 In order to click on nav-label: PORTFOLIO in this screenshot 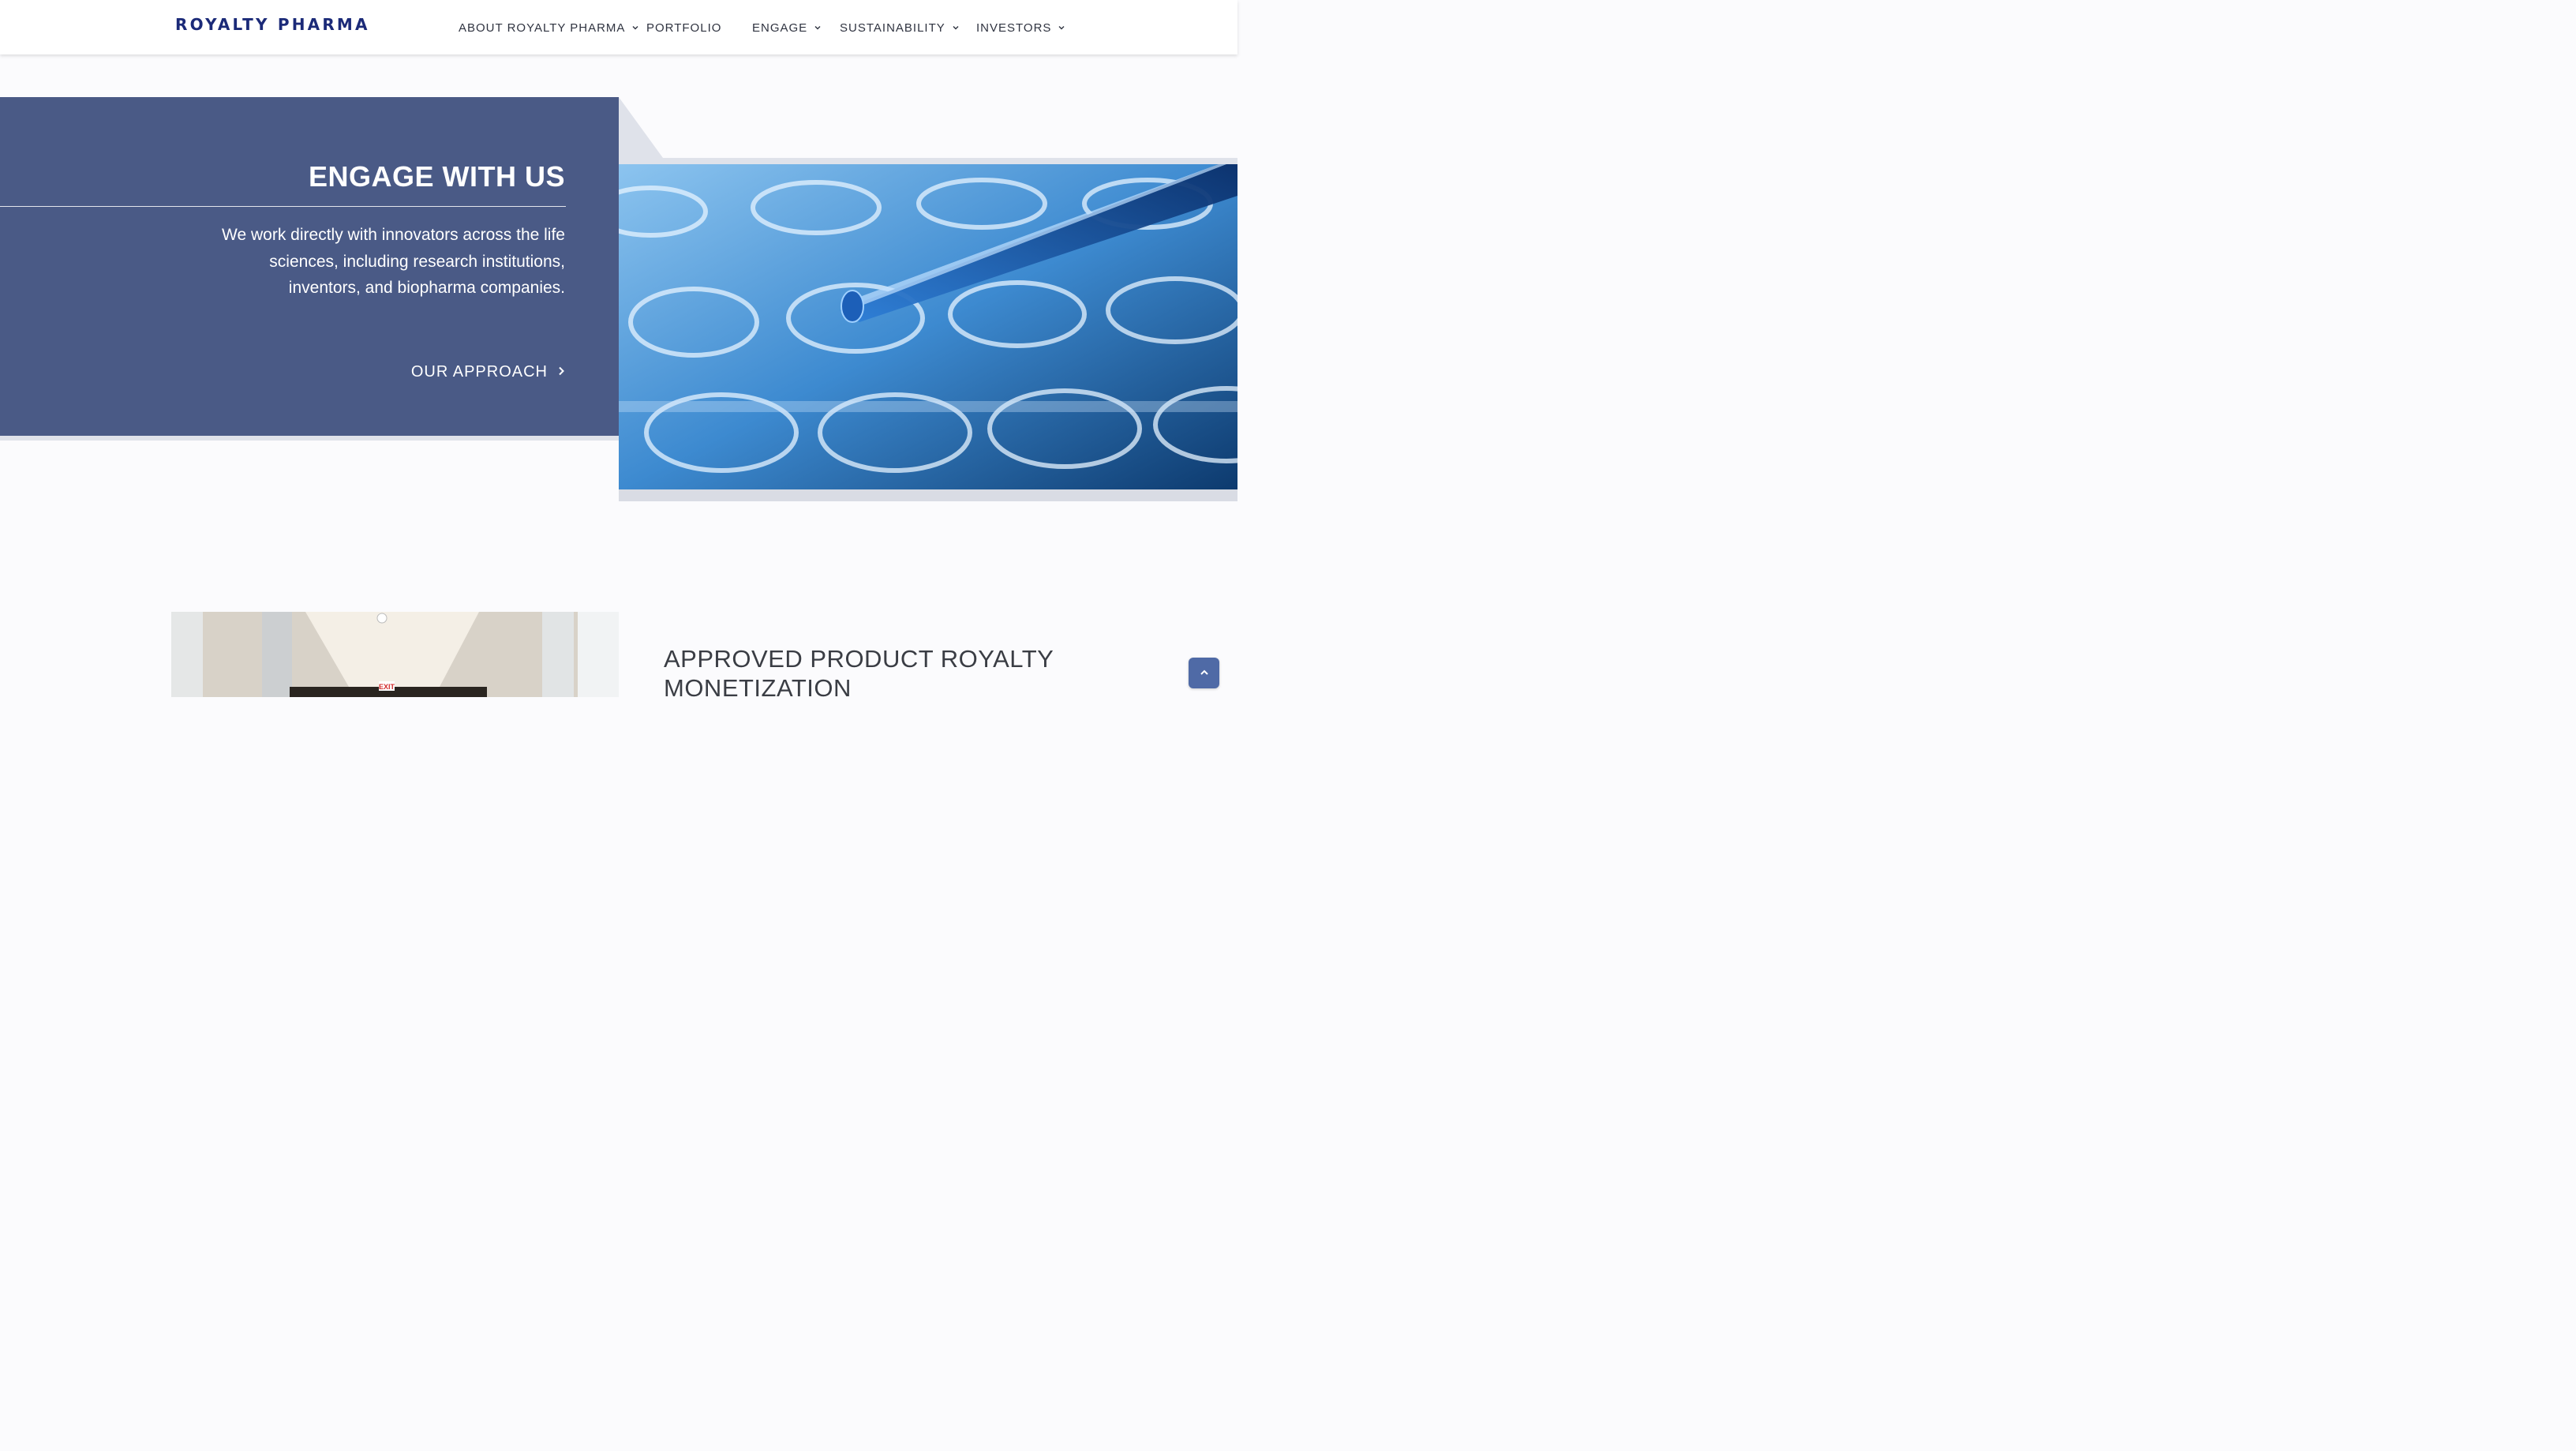, I will do `click(684, 28)`.